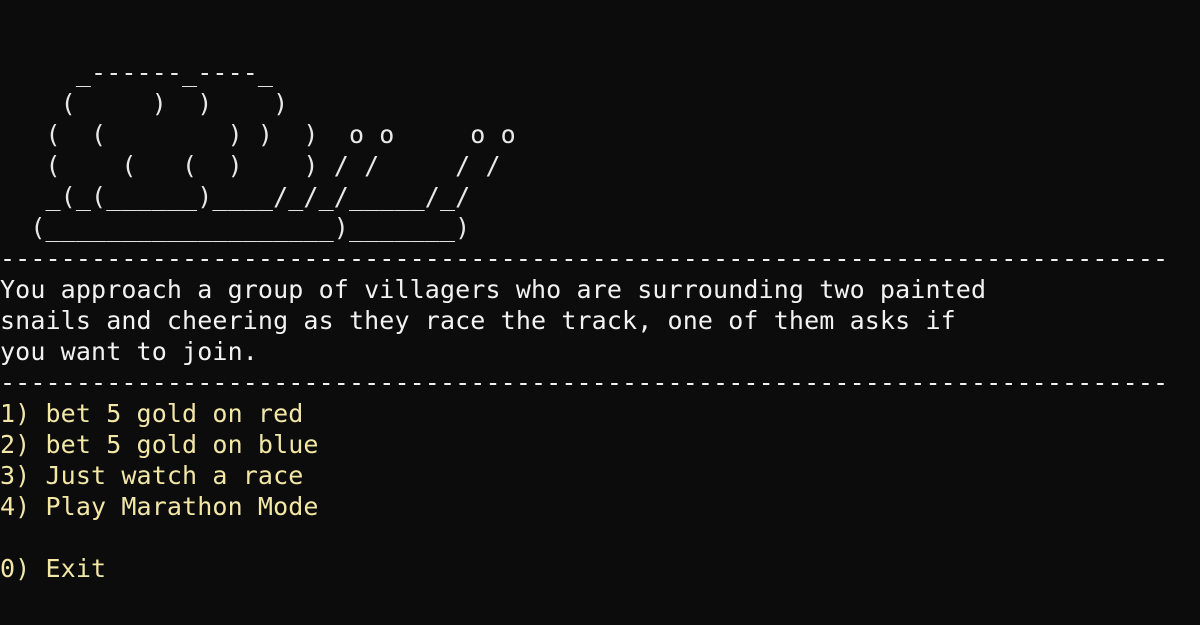 The image size is (1200, 625). I want to click on art-line: _(_(______)____/_/_/_____/_/, so click(235, 196).